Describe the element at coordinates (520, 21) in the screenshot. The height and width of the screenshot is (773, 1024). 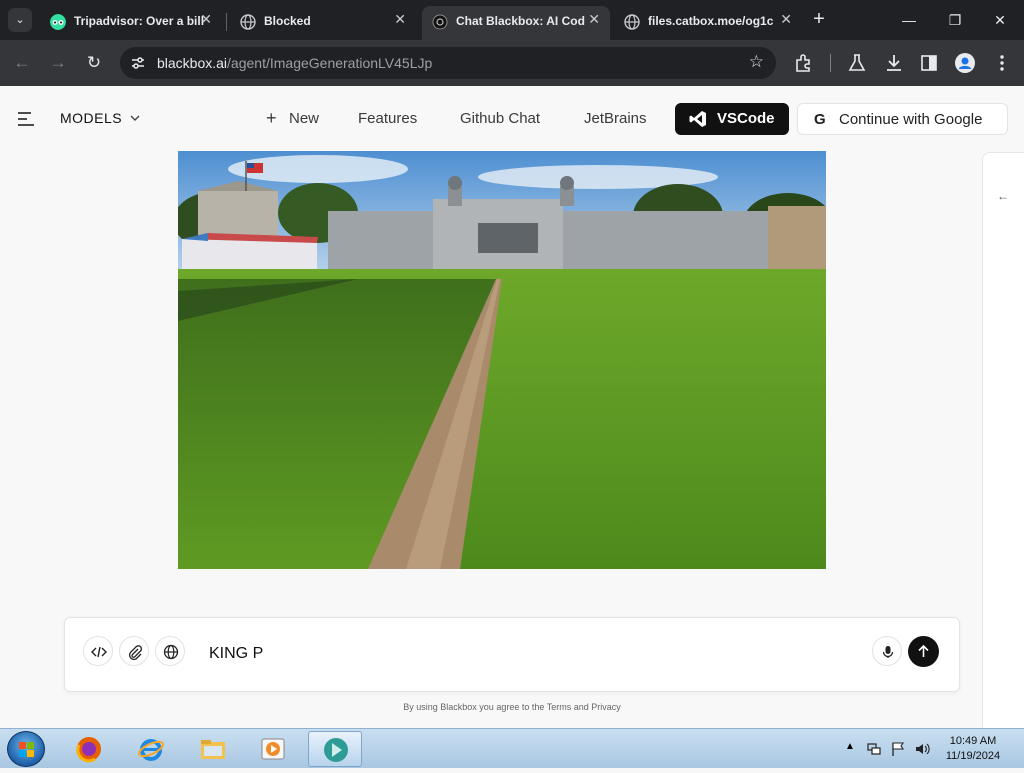
I see `tab-title: Chat Blackbox: AI Cod` at that location.